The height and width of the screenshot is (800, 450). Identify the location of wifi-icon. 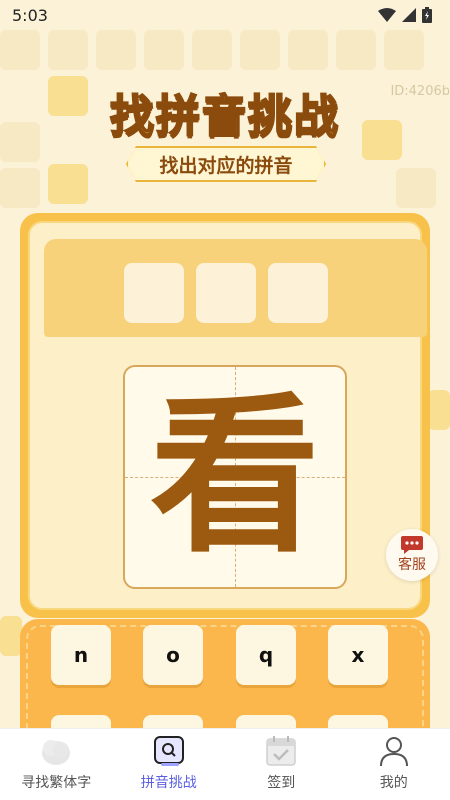
(387, 15).